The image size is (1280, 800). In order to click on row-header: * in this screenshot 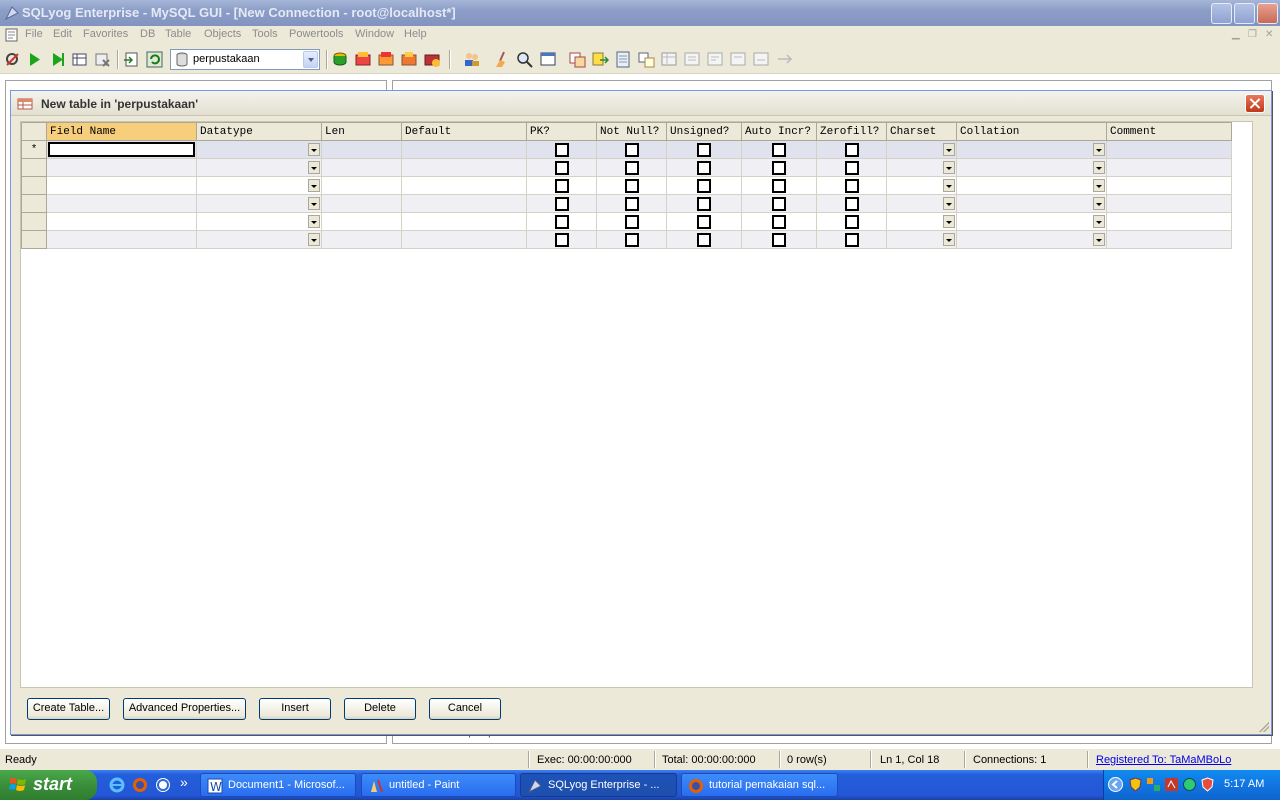, I will do `click(34, 149)`.